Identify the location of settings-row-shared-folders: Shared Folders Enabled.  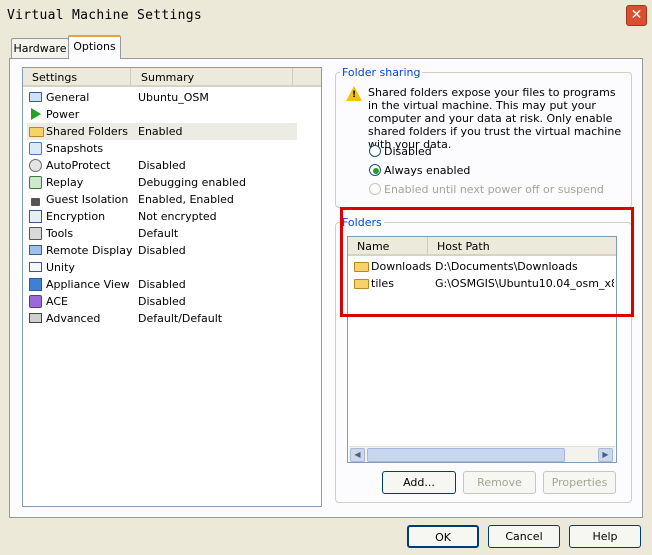
(162, 131).